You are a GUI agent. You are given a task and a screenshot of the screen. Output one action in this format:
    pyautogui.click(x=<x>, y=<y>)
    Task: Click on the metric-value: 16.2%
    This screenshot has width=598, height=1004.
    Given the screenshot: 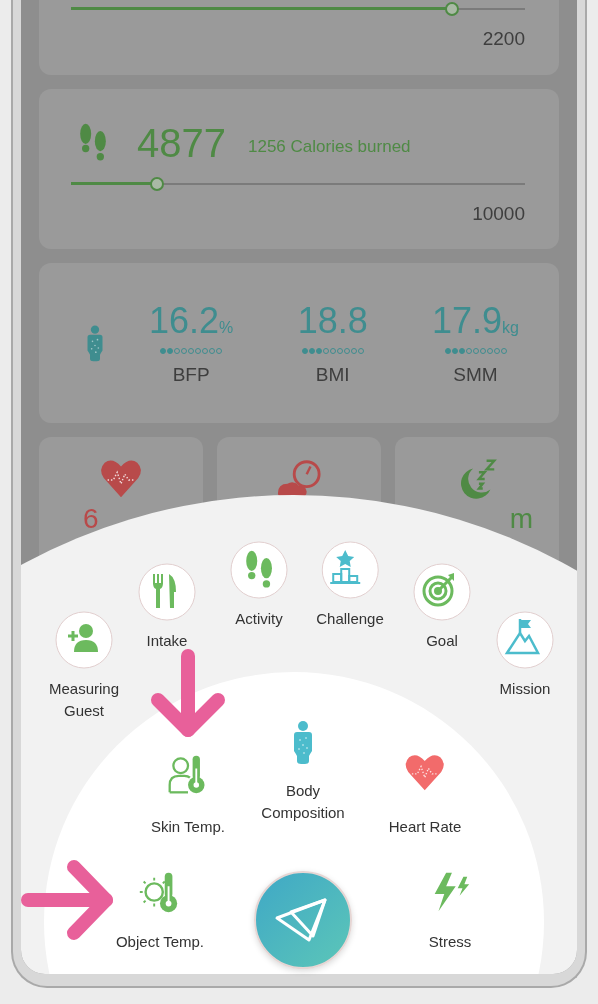 What is the action you would take?
    pyautogui.click(x=191, y=321)
    